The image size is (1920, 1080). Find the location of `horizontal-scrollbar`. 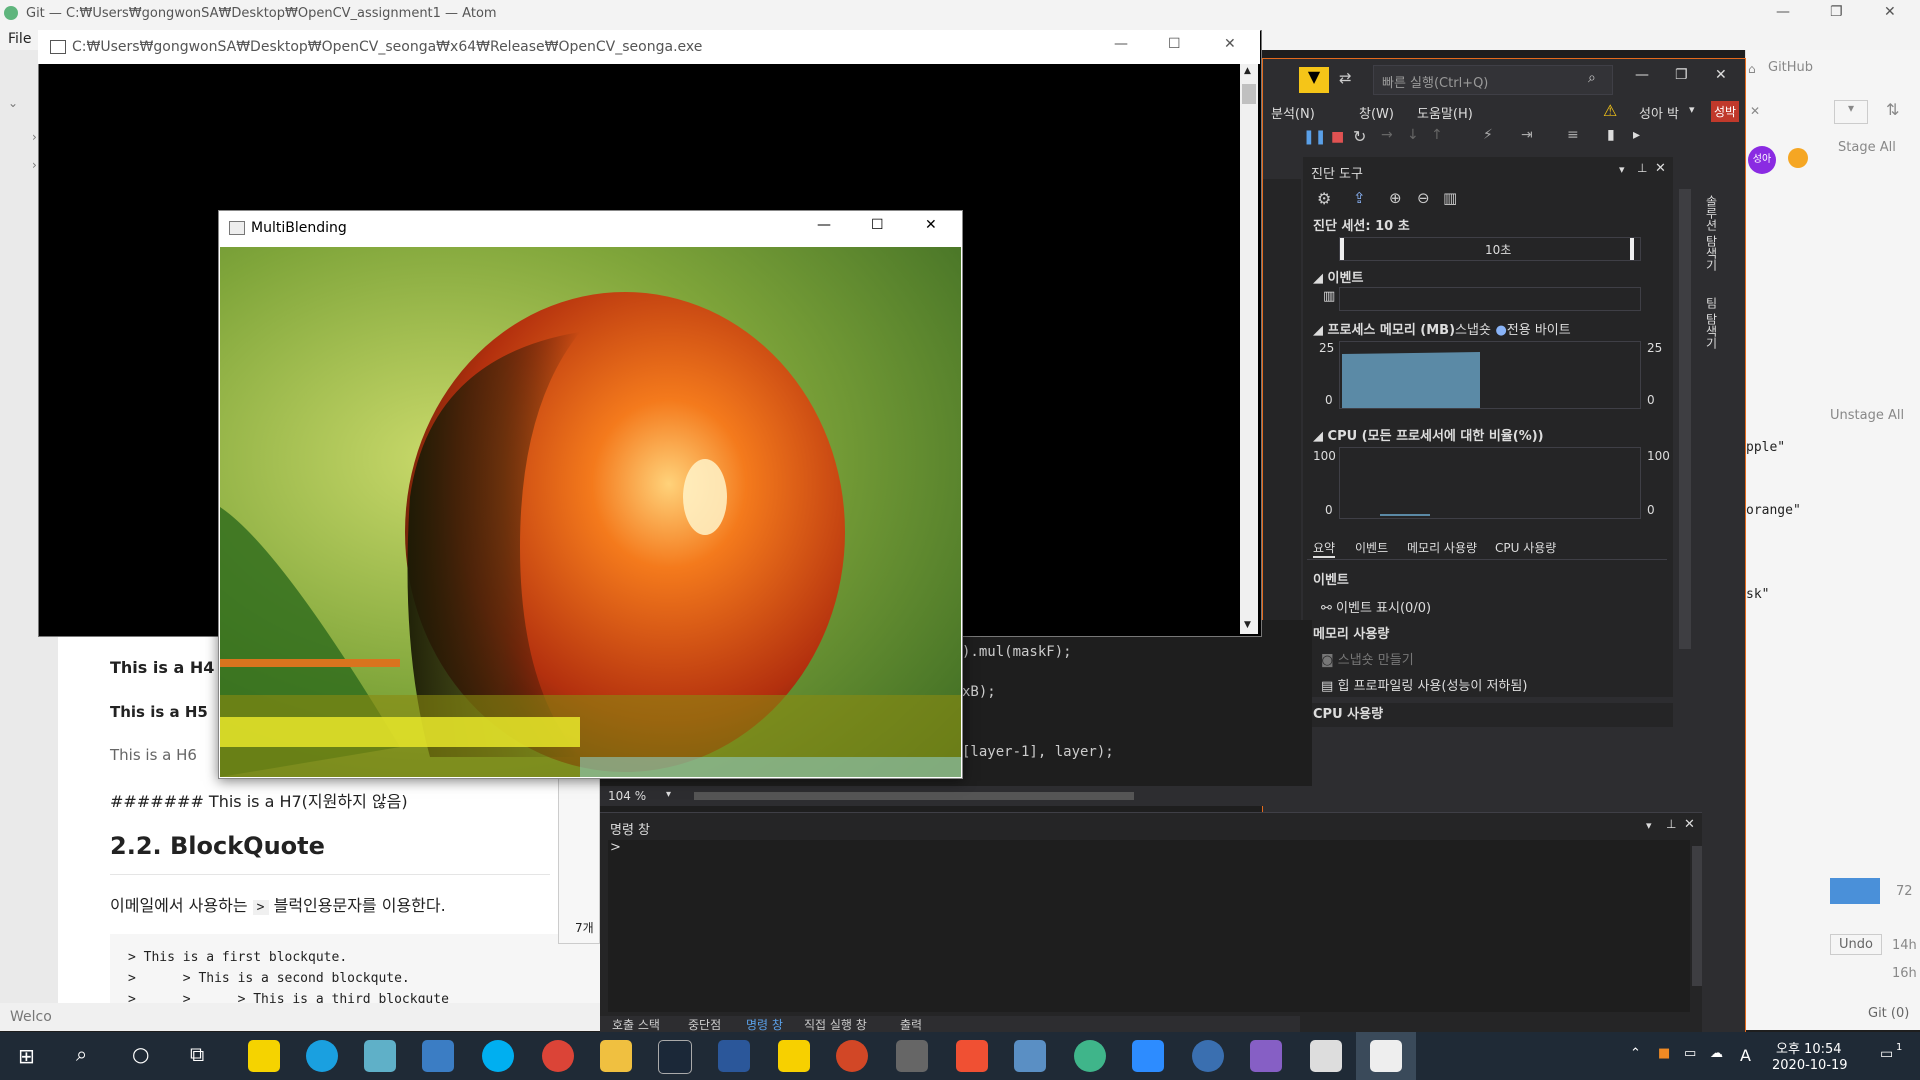

horizontal-scrollbar is located at coordinates (914, 796).